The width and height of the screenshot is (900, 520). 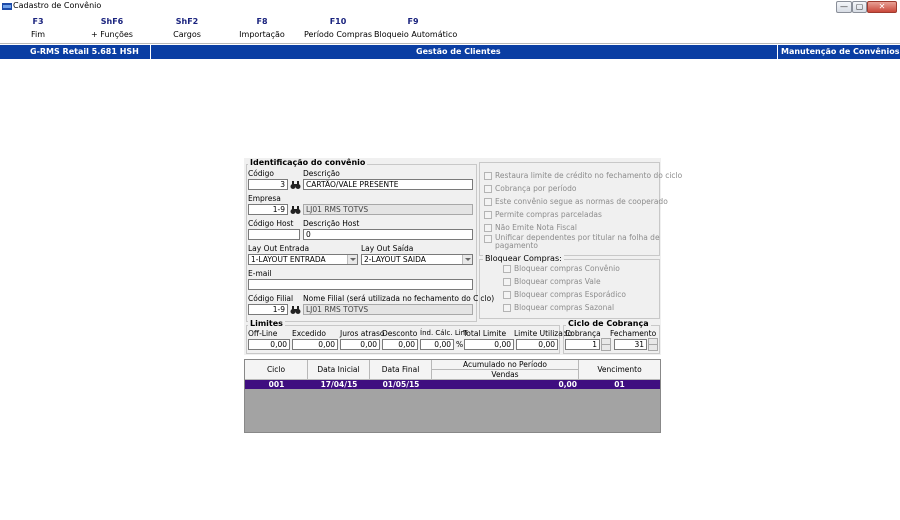 What do you see at coordinates (485, 333) in the screenshot?
I see `total-limite-label: Total Limite` at bounding box center [485, 333].